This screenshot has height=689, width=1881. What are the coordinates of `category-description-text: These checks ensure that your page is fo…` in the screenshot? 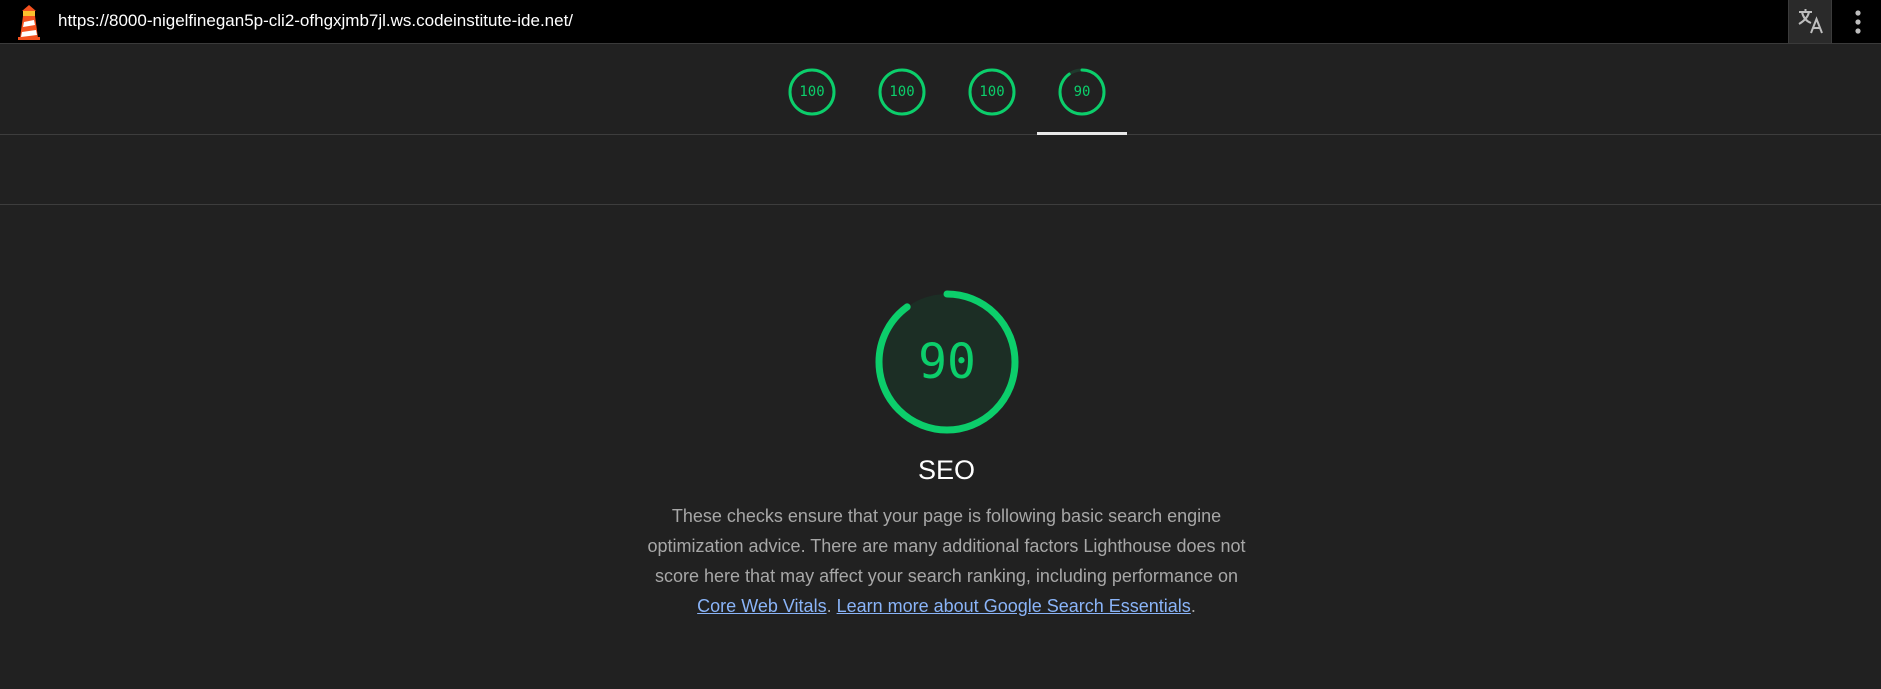 It's located at (946, 546).